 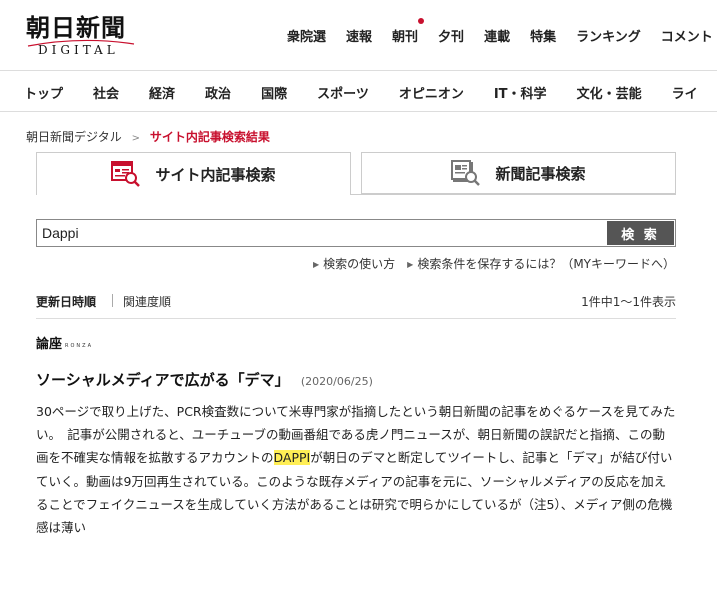 What do you see at coordinates (628, 302) in the screenshot?
I see `result-count: 1件中1〜1件表示` at bounding box center [628, 302].